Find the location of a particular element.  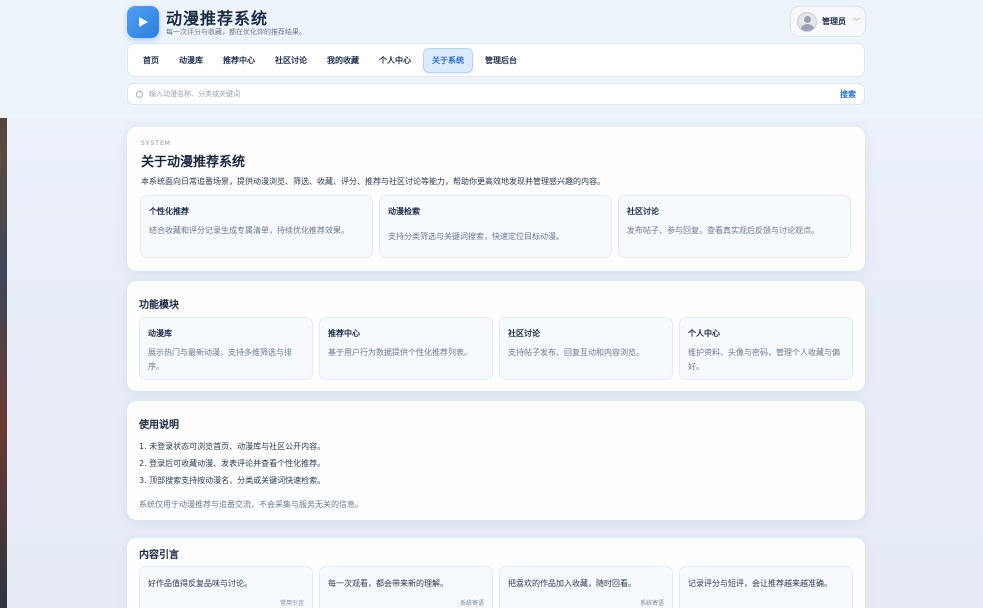

nav-item-community: 社区讨论 is located at coordinates (291, 60).